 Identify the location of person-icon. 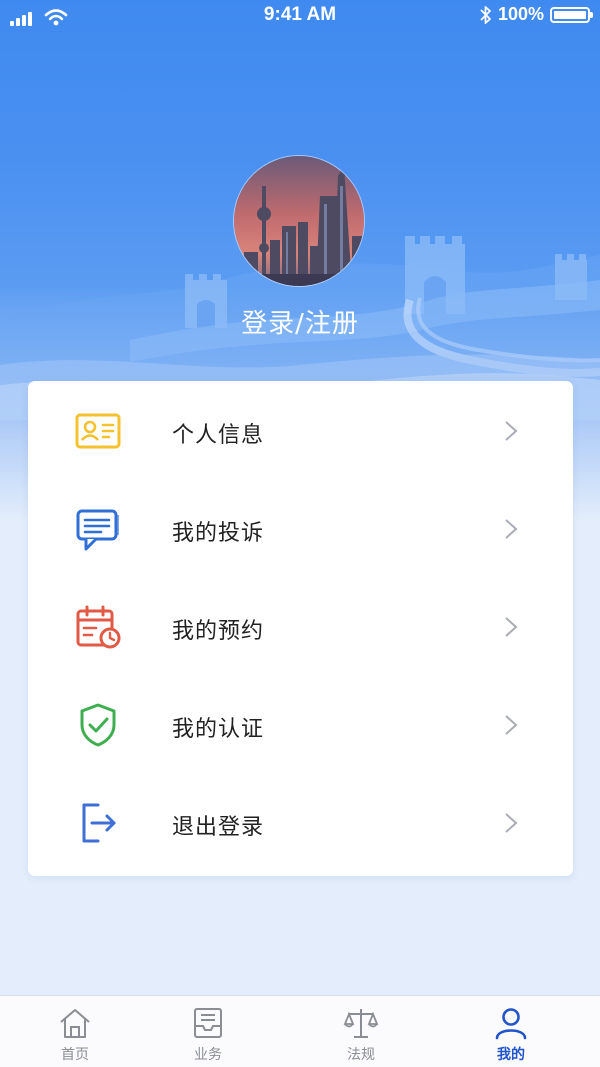
(511, 1024).